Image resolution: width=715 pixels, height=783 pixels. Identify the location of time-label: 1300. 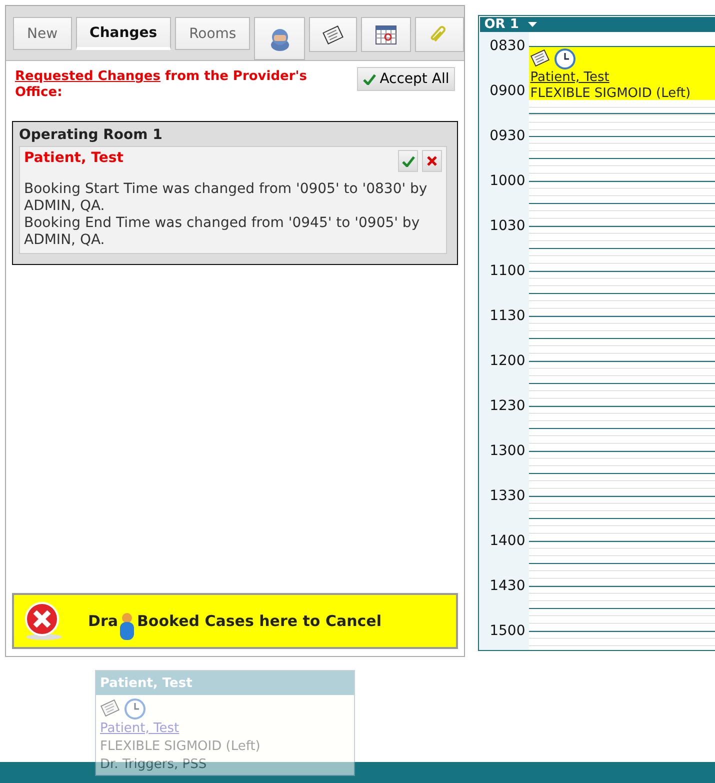
(507, 452).